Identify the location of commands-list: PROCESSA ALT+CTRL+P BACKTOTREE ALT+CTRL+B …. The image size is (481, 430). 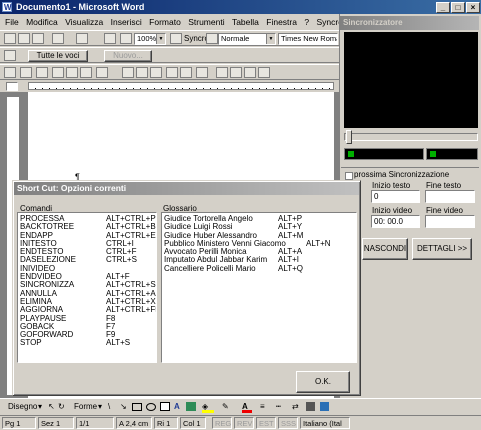
(87, 287).